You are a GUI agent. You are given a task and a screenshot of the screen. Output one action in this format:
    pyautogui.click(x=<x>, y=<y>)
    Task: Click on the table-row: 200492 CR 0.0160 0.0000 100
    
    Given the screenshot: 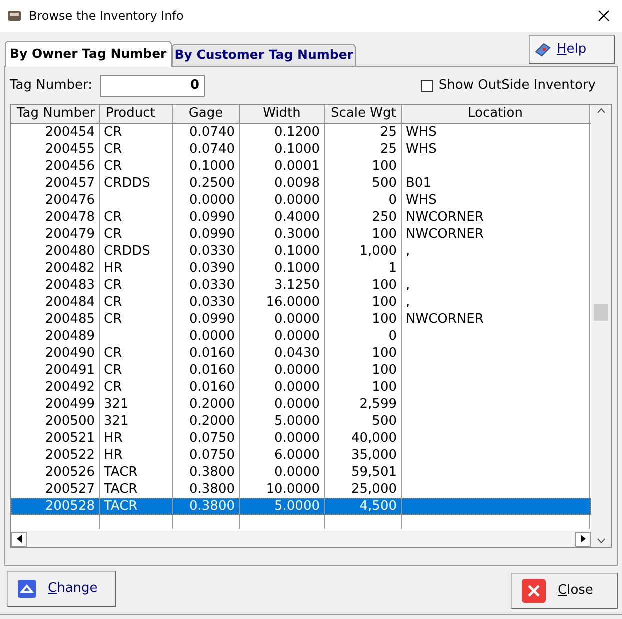 What is the action you would take?
    pyautogui.click(x=301, y=387)
    